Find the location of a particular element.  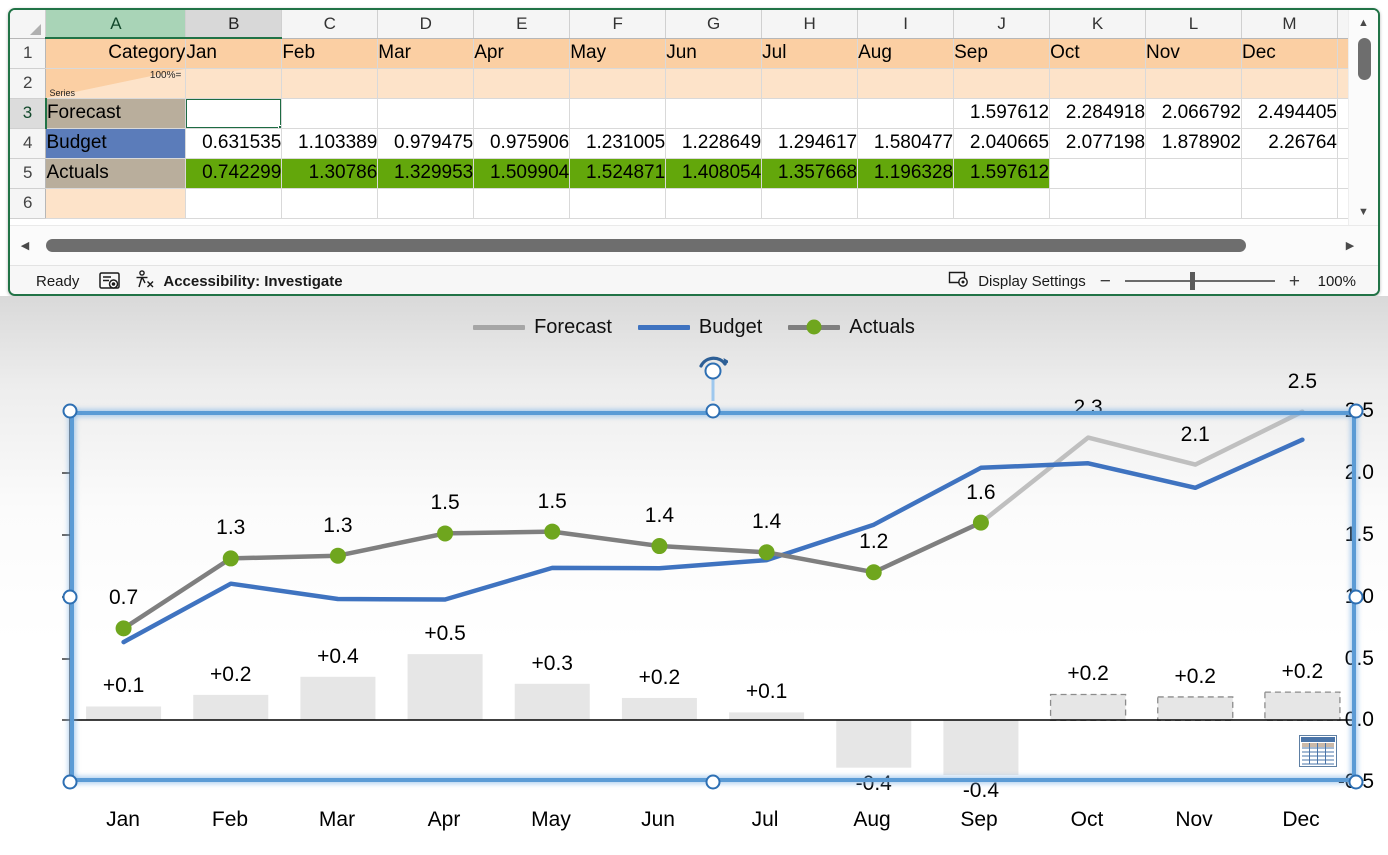

cell-i5: 1.196328 is located at coordinates (906, 173).